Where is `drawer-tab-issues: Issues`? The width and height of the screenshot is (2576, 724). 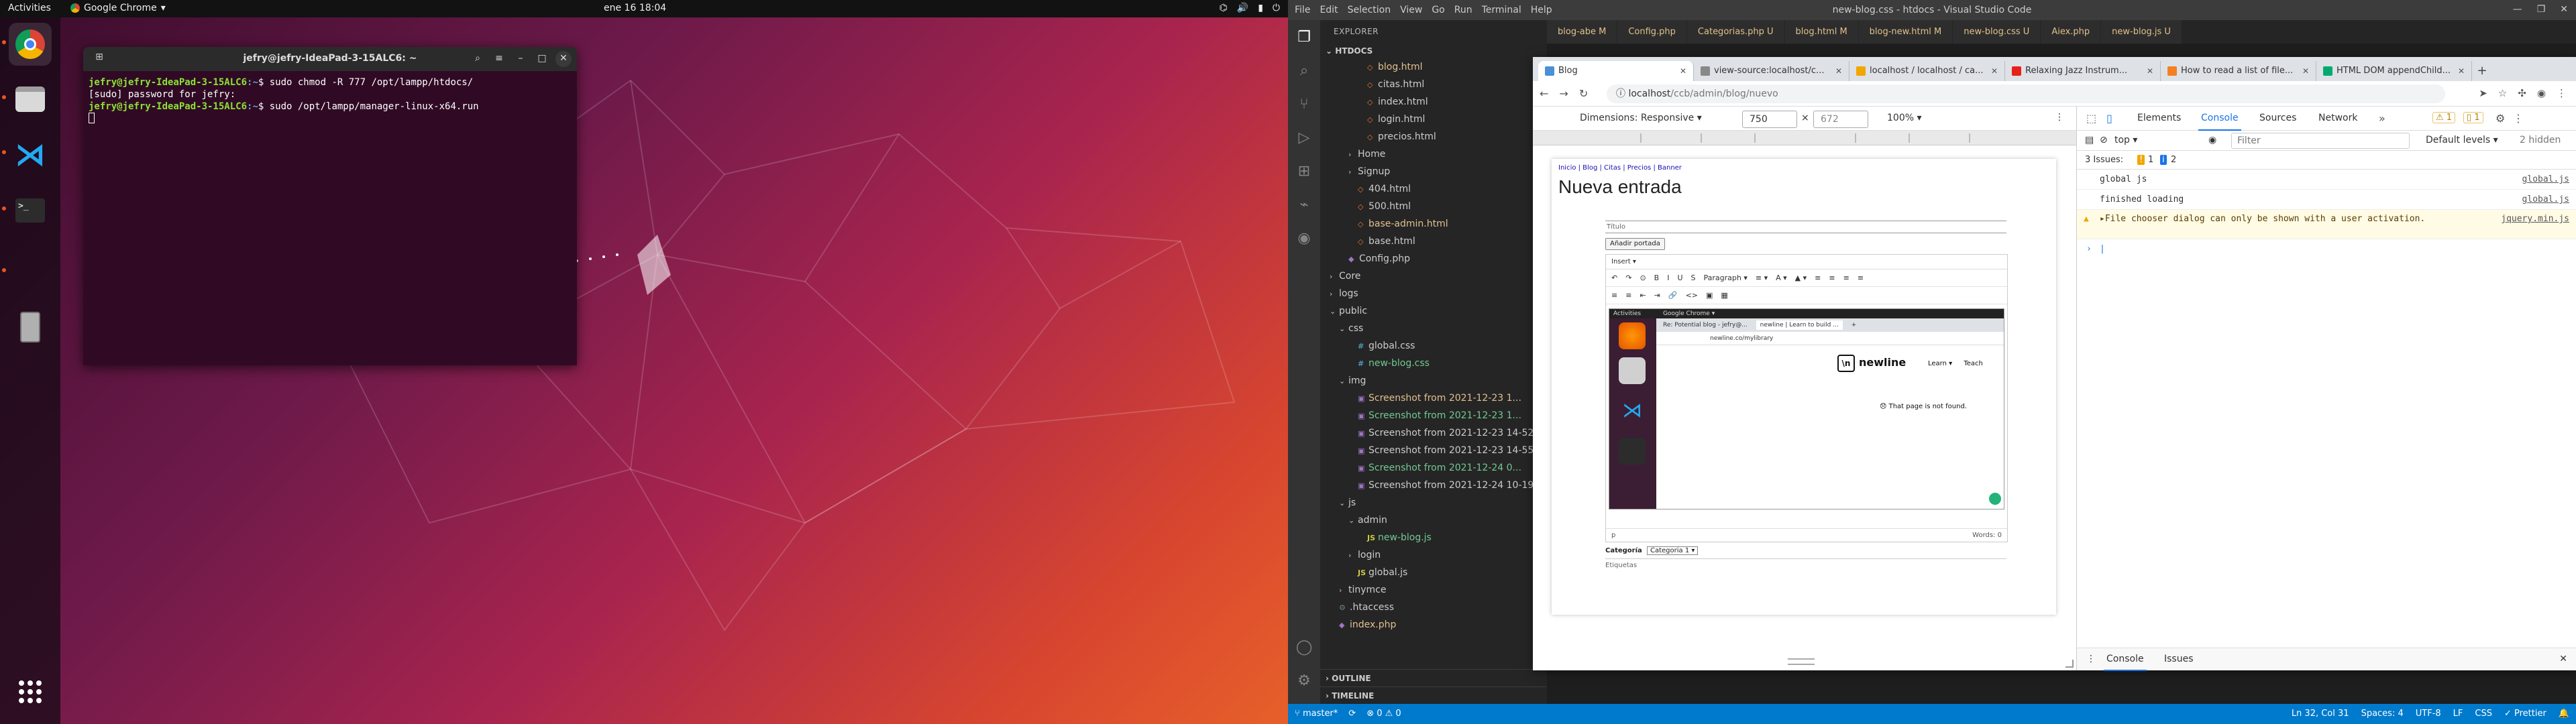
drawer-tab-issues: Issues is located at coordinates (2179, 659).